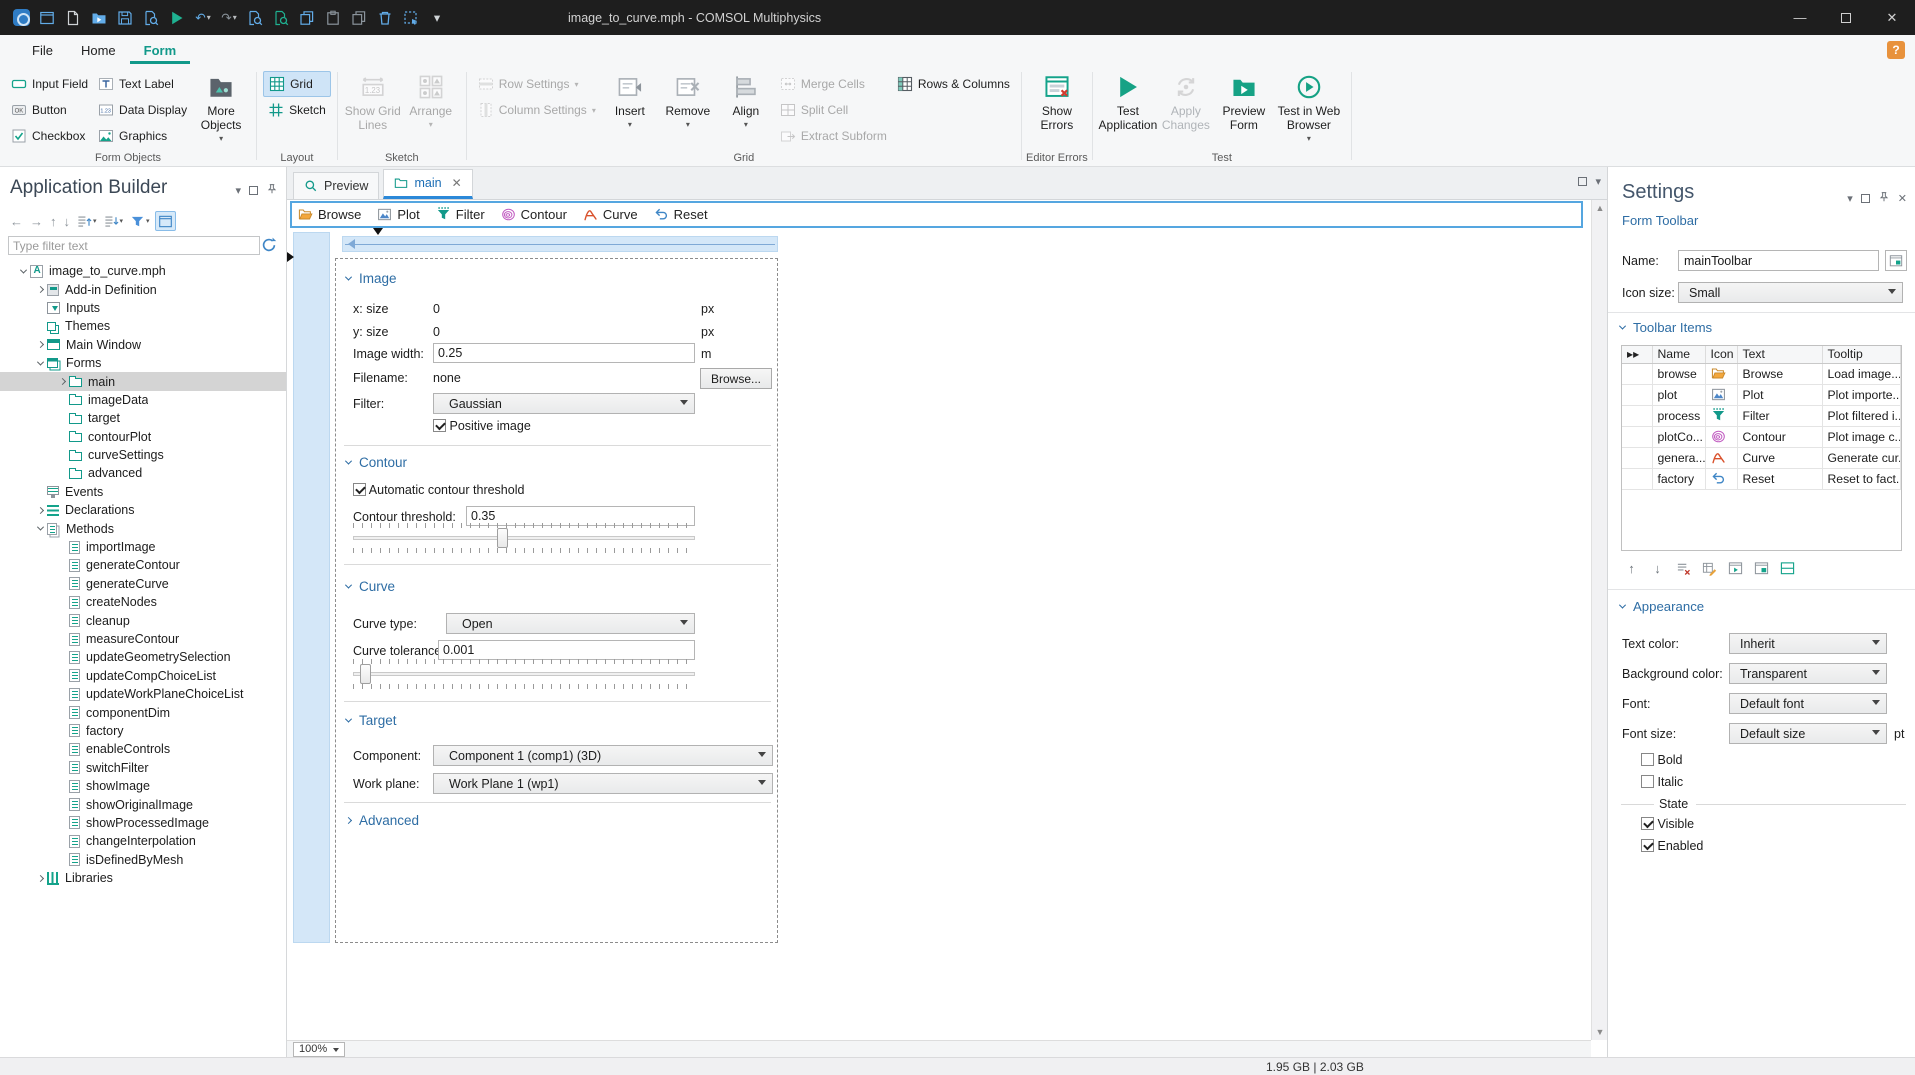 This screenshot has height=1075, width=1915. I want to click on curve-tolerance-input, so click(566, 650).